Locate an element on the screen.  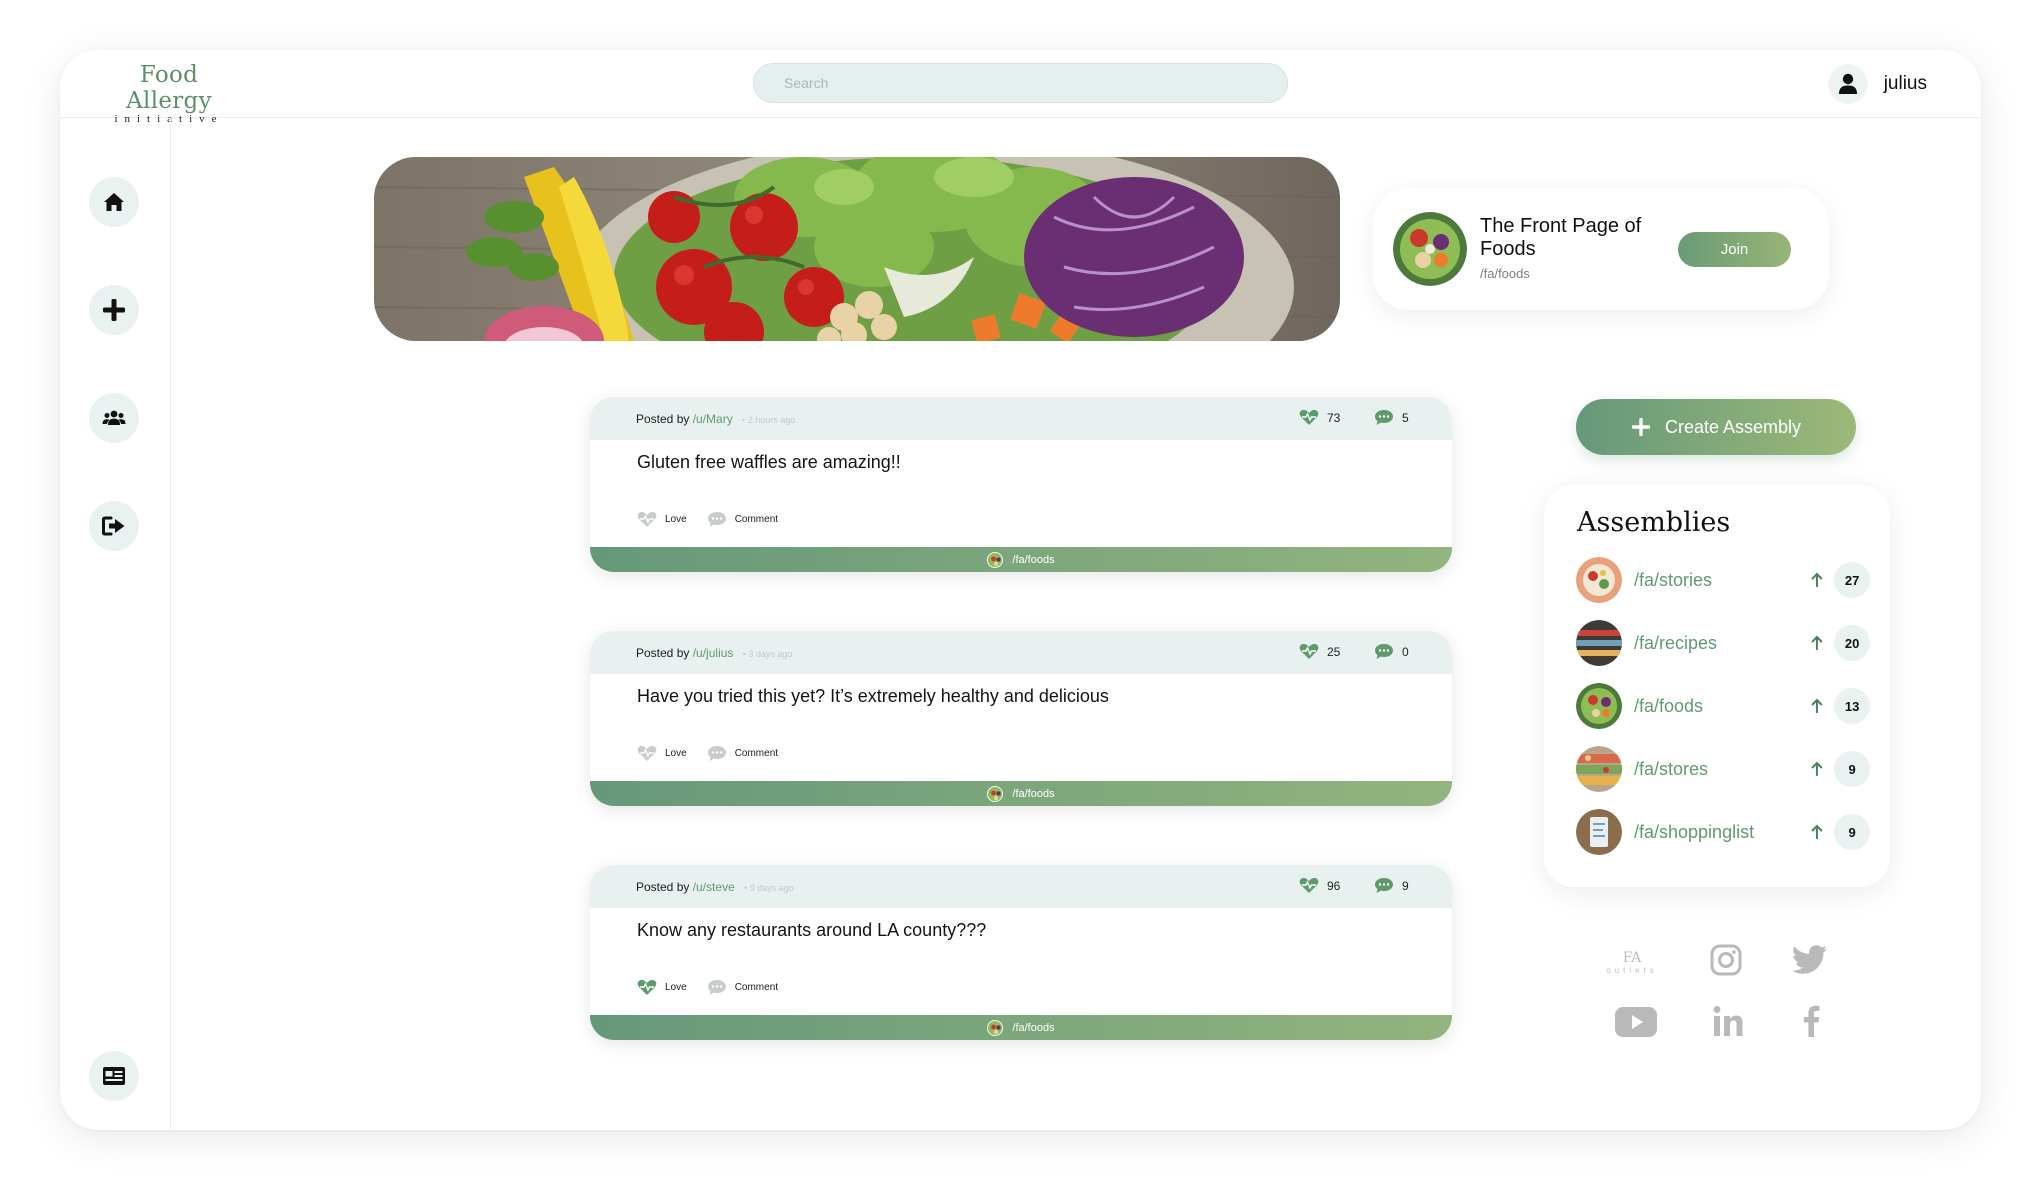
twitter-icon is located at coordinates (1809, 959).